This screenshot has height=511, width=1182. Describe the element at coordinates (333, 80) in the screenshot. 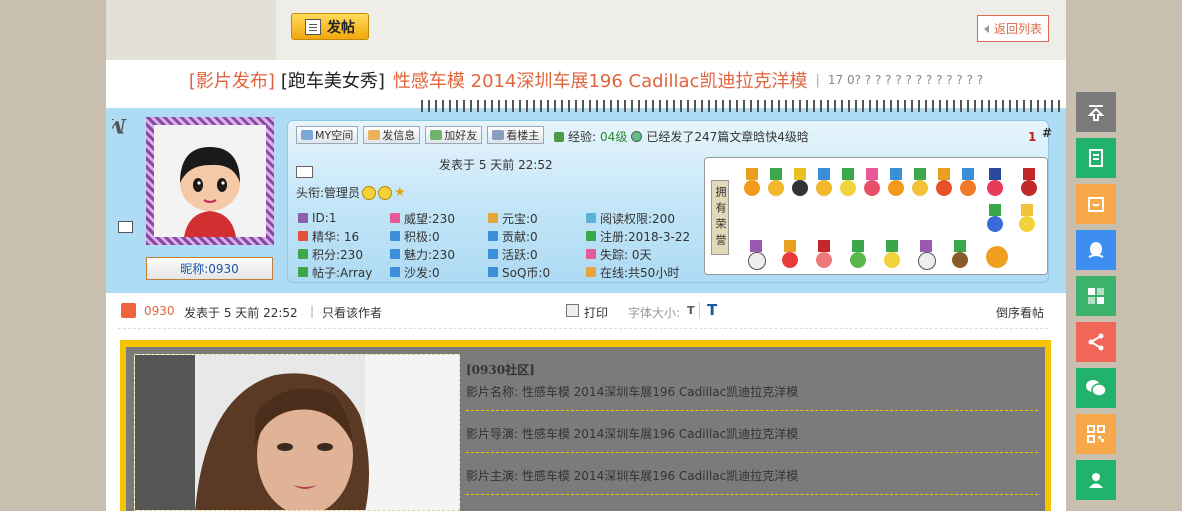

I see `thread-subcategory-link: [跑车美女秀]` at that location.